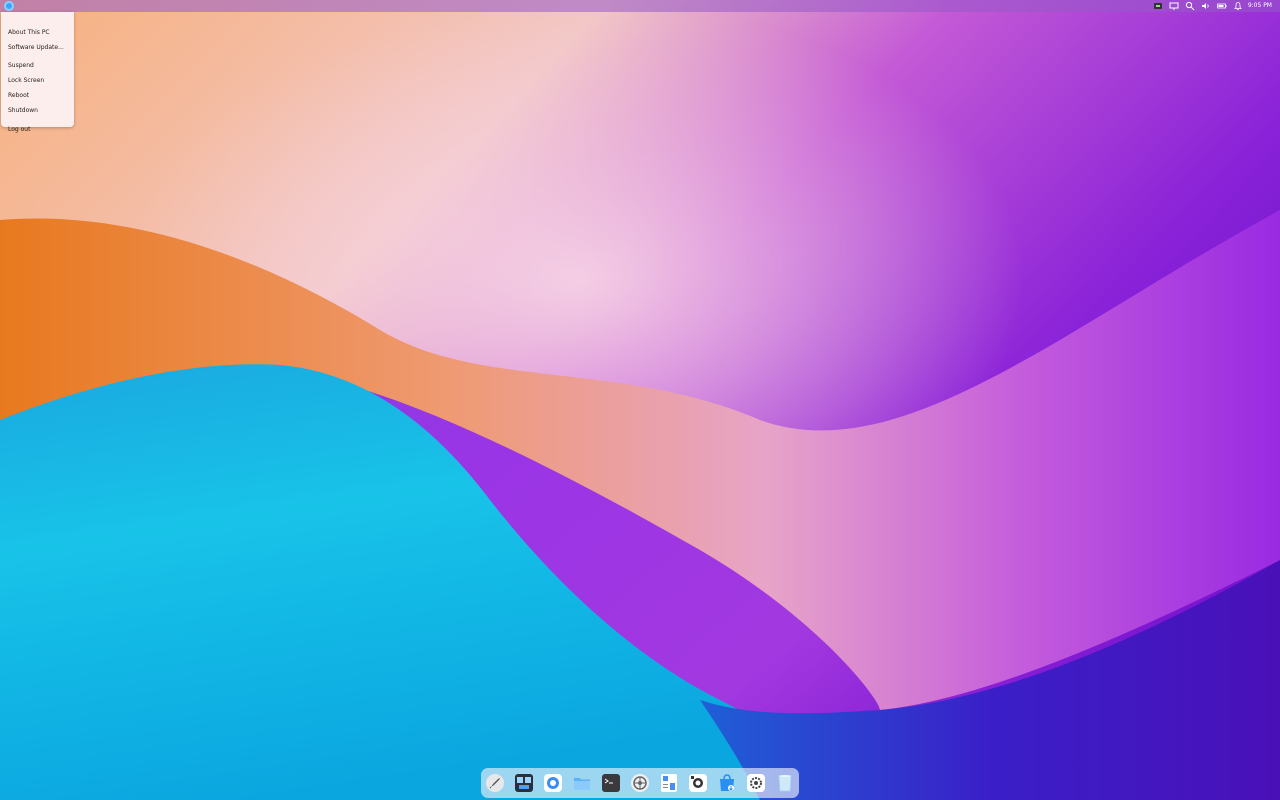 The width and height of the screenshot is (1280, 800). What do you see at coordinates (1222, 6) in the screenshot?
I see `battery-icon` at bounding box center [1222, 6].